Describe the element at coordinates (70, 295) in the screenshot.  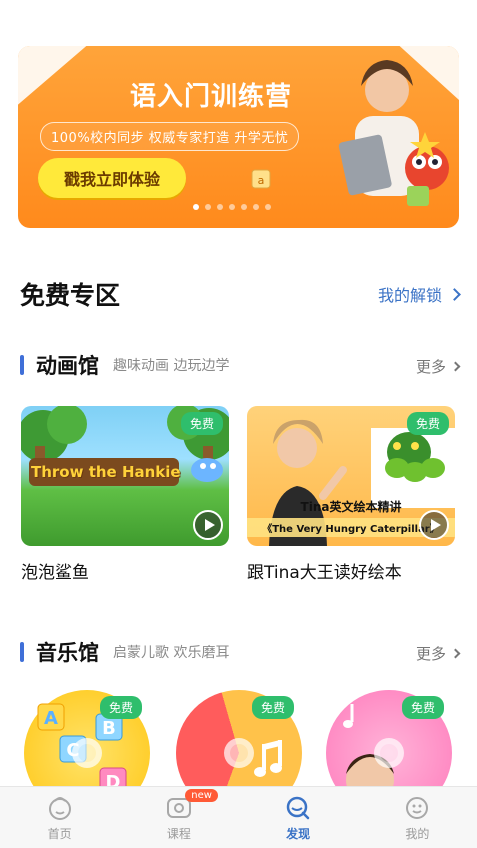
I see `free-zone-title: 免费专区` at that location.